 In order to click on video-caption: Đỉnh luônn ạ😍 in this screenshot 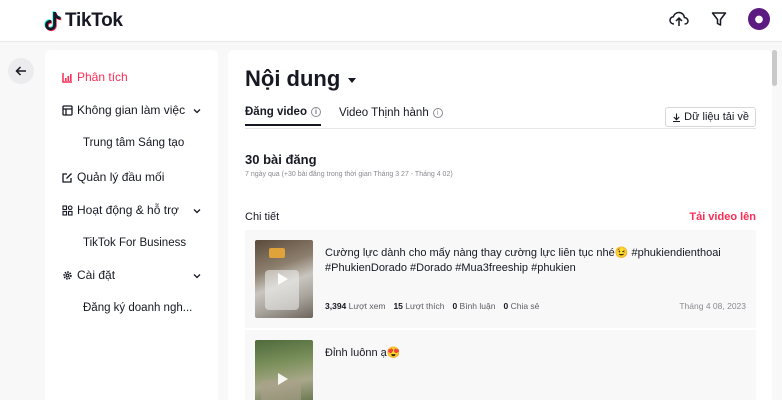, I will do `click(363, 353)`.